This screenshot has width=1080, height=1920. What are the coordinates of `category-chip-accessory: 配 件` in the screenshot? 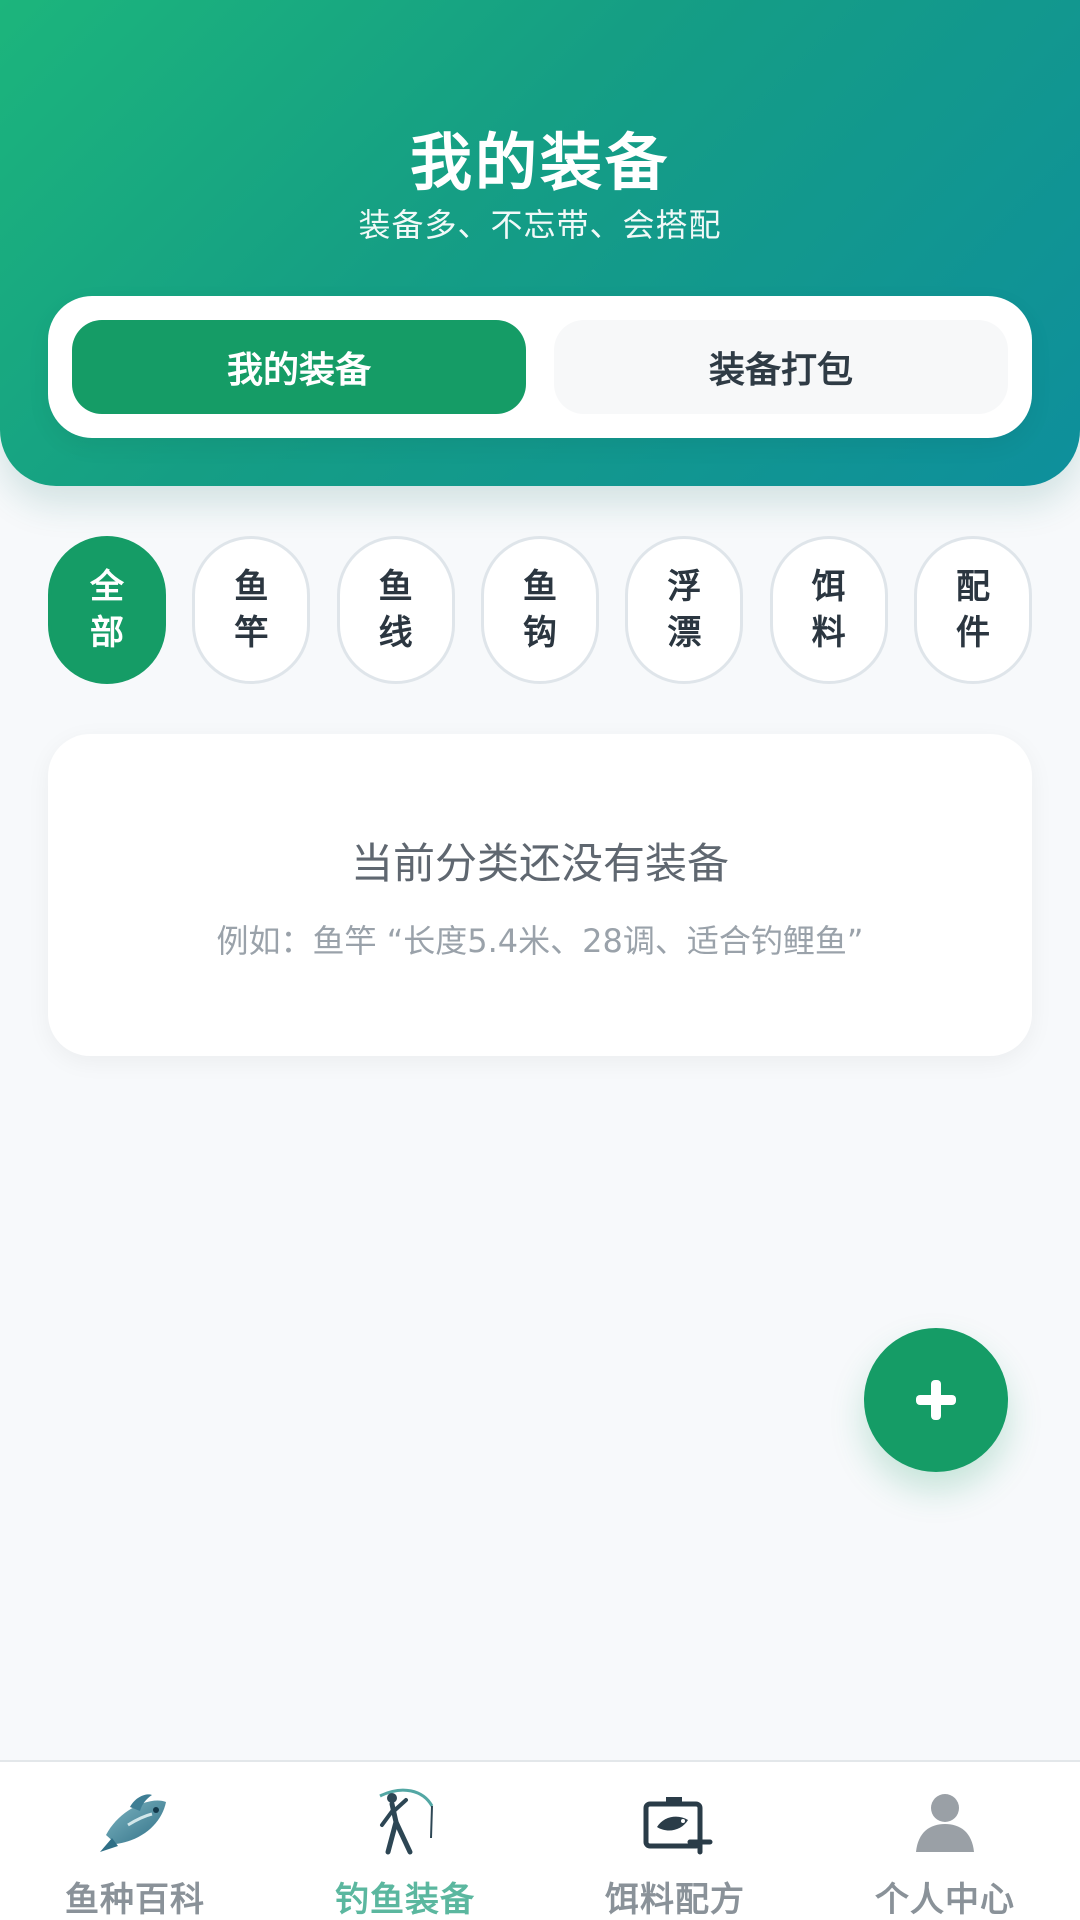 It's located at (972, 610).